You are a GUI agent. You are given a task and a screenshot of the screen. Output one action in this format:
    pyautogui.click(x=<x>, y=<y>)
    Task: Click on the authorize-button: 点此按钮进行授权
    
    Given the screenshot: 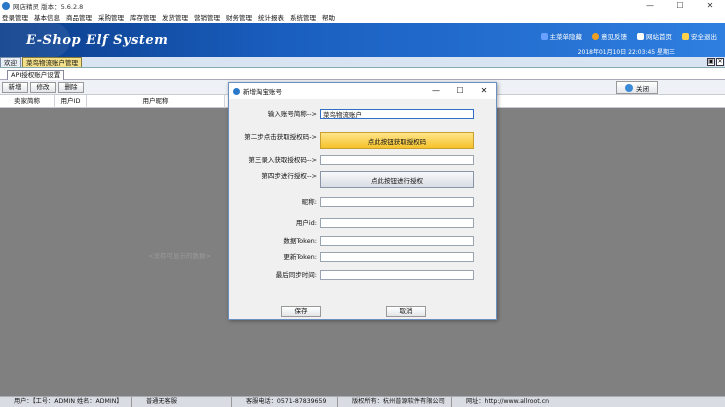 What is the action you would take?
    pyautogui.click(x=397, y=179)
    